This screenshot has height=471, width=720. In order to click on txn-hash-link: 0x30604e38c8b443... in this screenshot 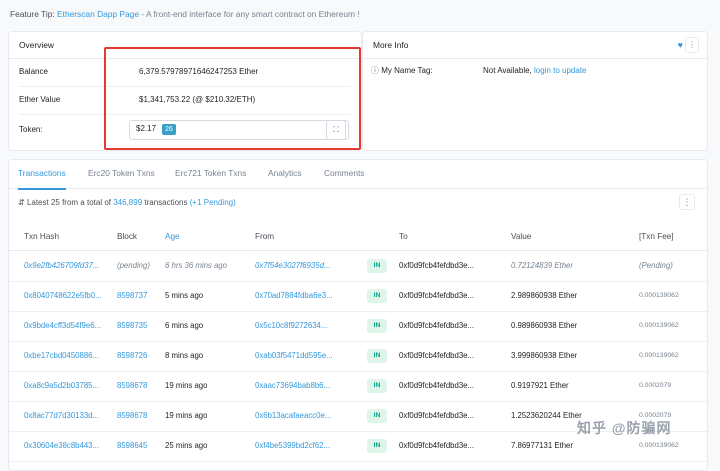, I will do `click(61, 446)`.